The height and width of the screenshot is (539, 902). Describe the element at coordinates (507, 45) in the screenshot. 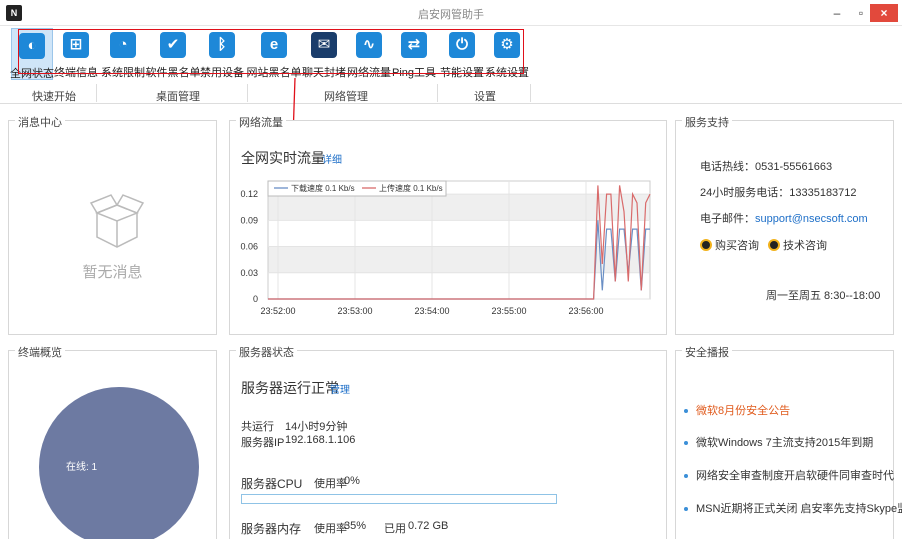

I see `gear-icon: ⚙` at that location.